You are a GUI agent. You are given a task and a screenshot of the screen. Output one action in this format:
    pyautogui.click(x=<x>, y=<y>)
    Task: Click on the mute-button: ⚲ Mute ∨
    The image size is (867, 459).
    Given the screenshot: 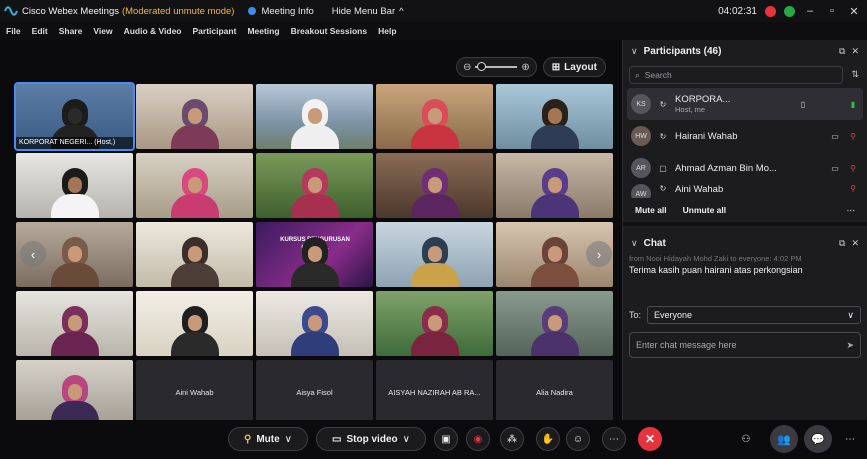 What is the action you would take?
    pyautogui.click(x=268, y=439)
    